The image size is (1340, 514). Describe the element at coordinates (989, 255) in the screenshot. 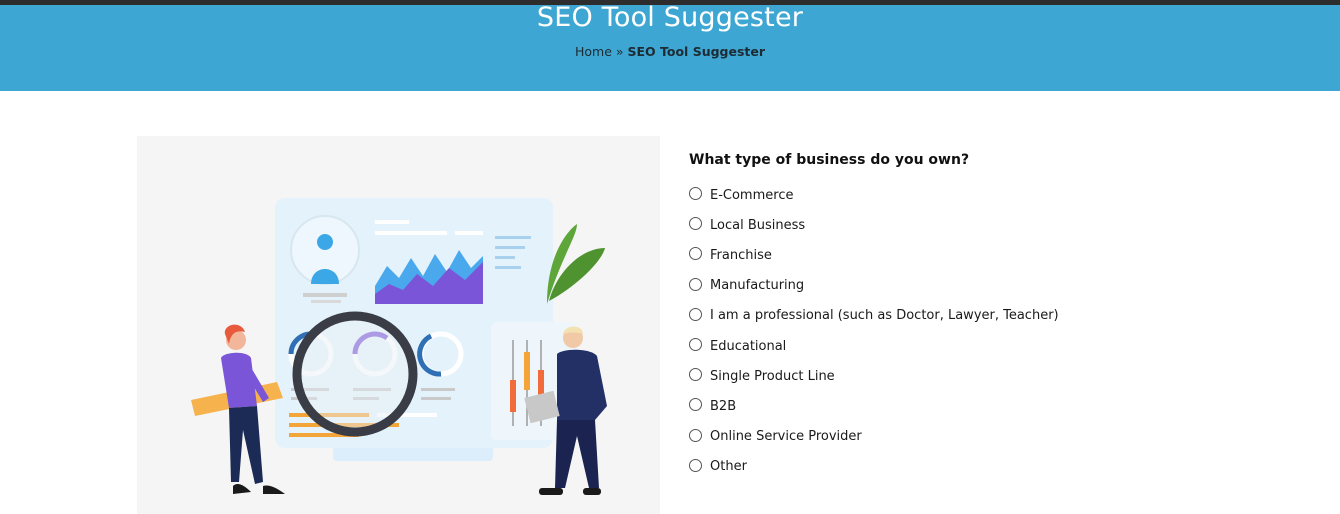

I see `option-row: Franchise` at that location.